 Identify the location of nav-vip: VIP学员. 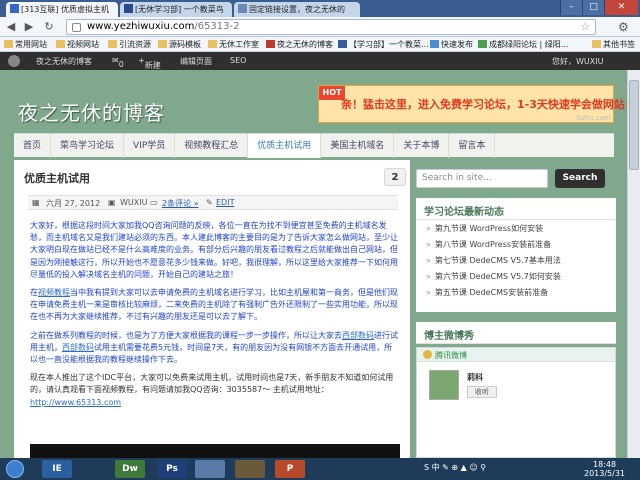
(150, 146).